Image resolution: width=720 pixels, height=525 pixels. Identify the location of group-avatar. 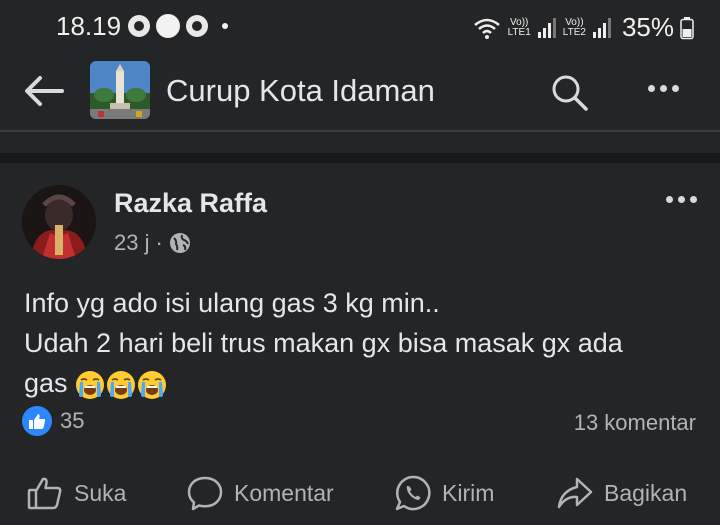
(120, 90).